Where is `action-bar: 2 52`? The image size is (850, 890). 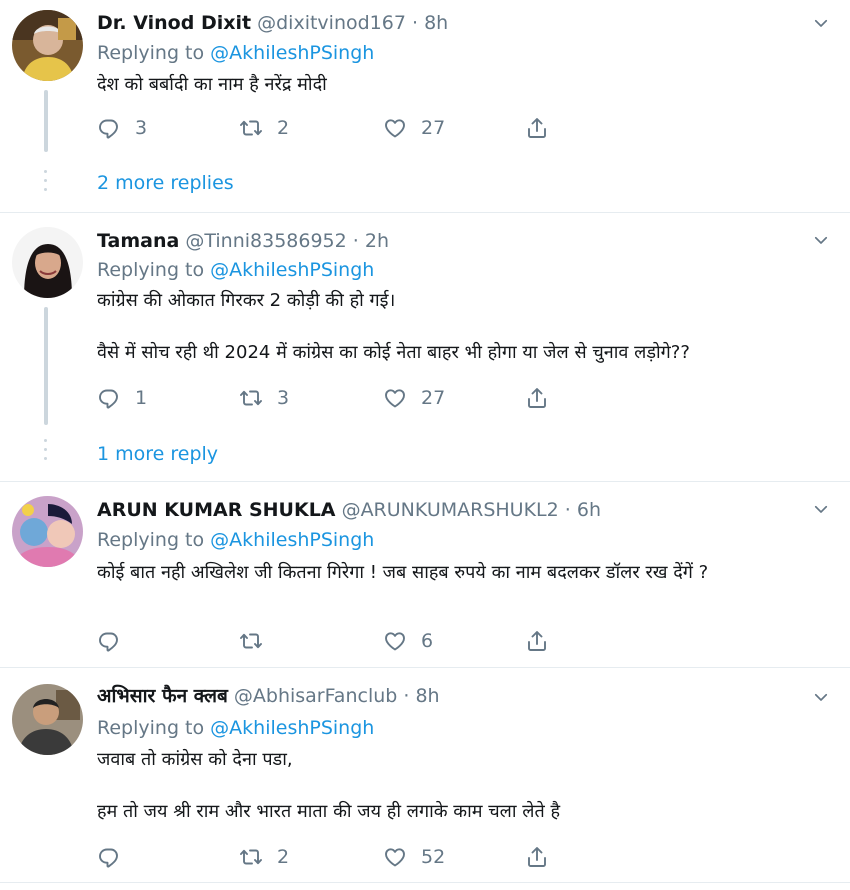 action-bar: 2 52 is located at coordinates (347, 857).